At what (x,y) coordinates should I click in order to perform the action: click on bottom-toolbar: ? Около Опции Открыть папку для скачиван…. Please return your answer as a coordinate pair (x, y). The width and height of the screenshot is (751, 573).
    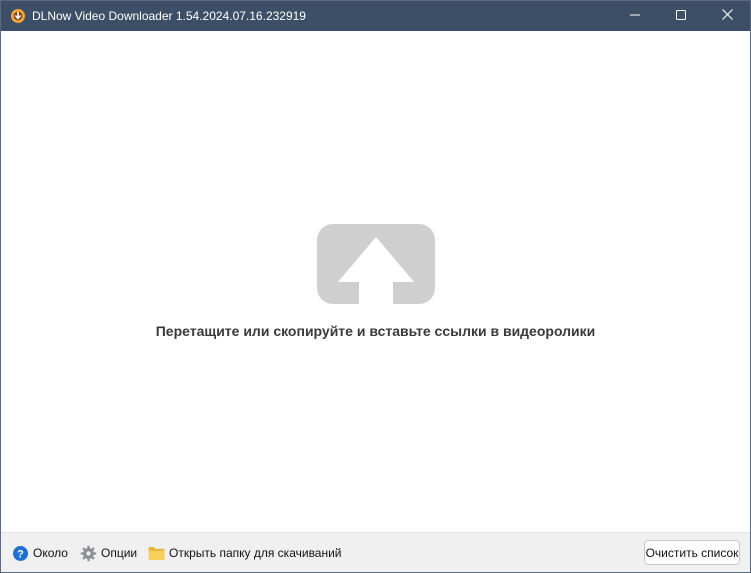
    Looking at the image, I should click on (375, 552).